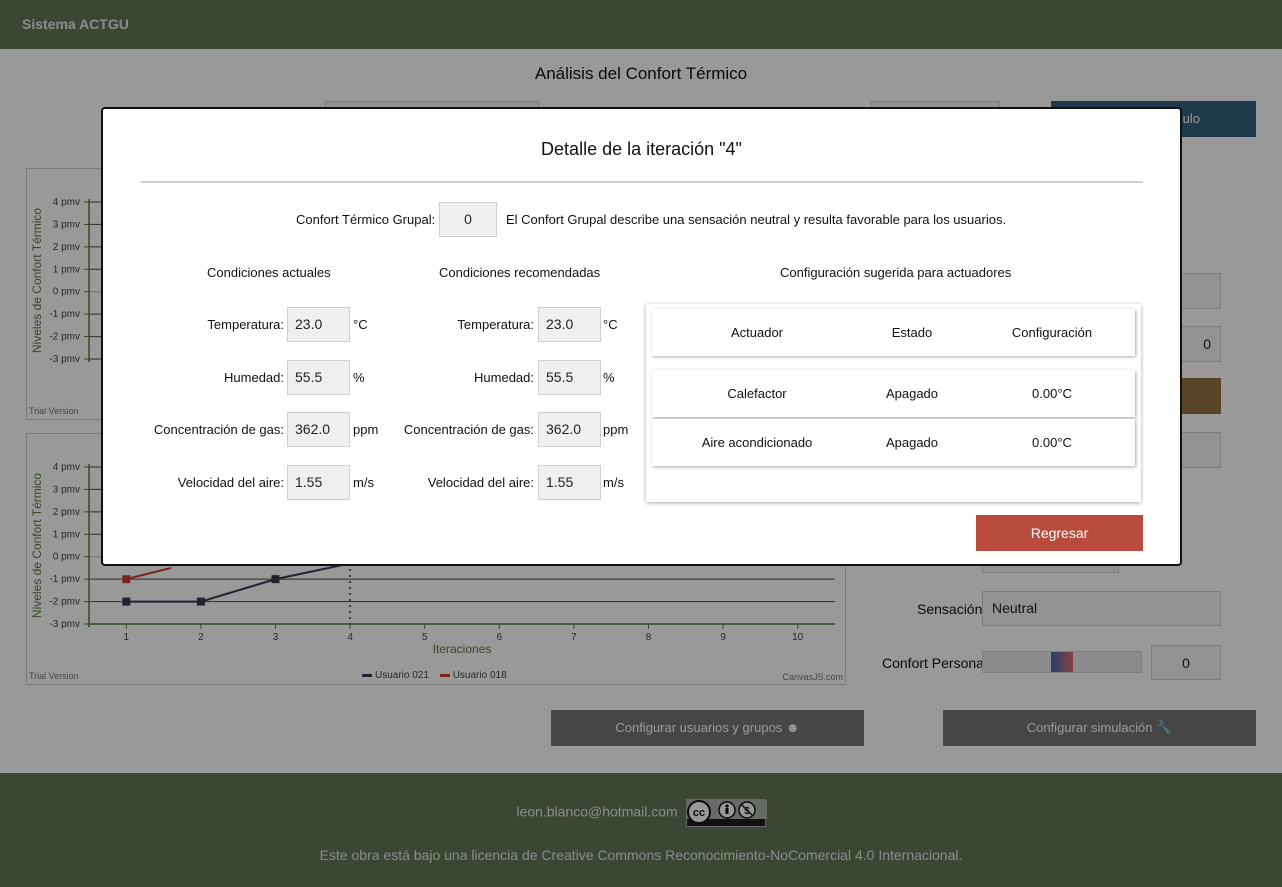  Describe the element at coordinates (504, 377) in the screenshot. I see `rec-hum-label: Humedad:` at that location.